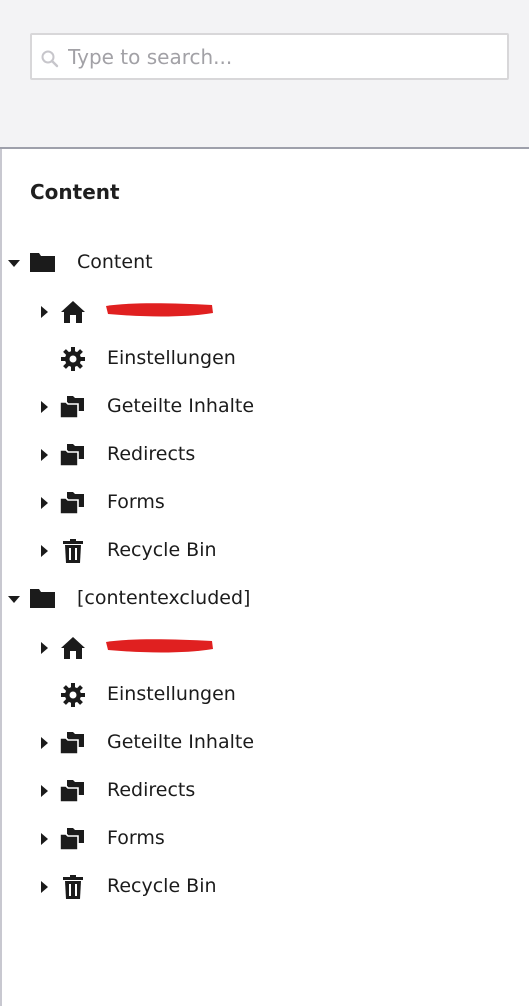 This screenshot has height=1006, width=529. I want to click on search-panel, so click(264, 74).